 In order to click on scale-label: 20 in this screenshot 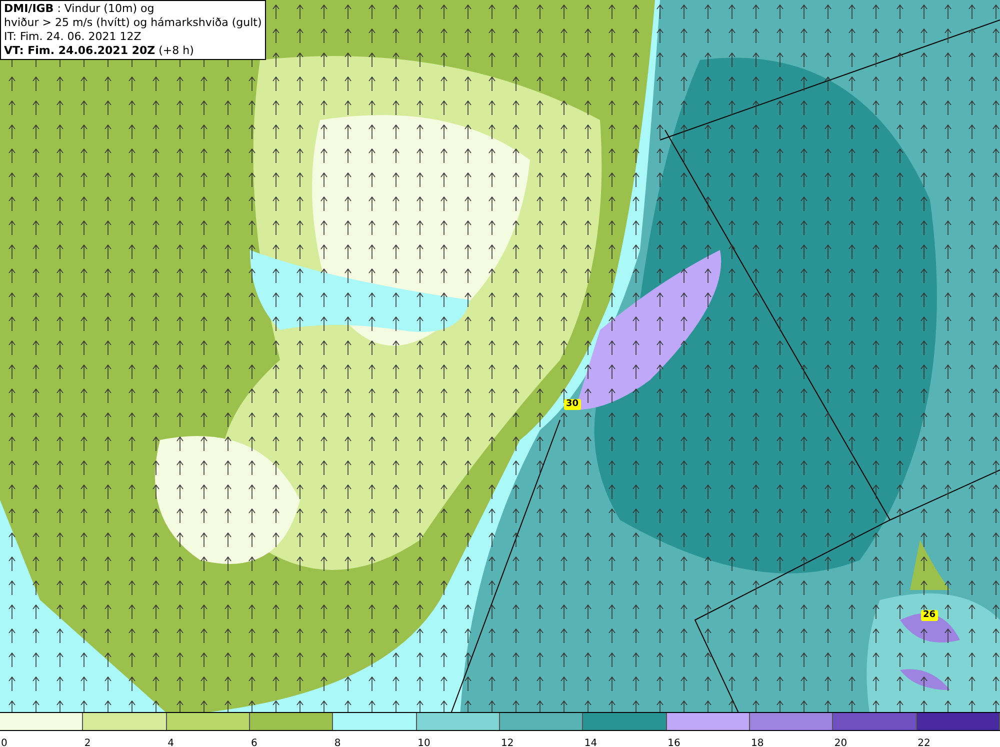, I will do `click(840, 742)`.